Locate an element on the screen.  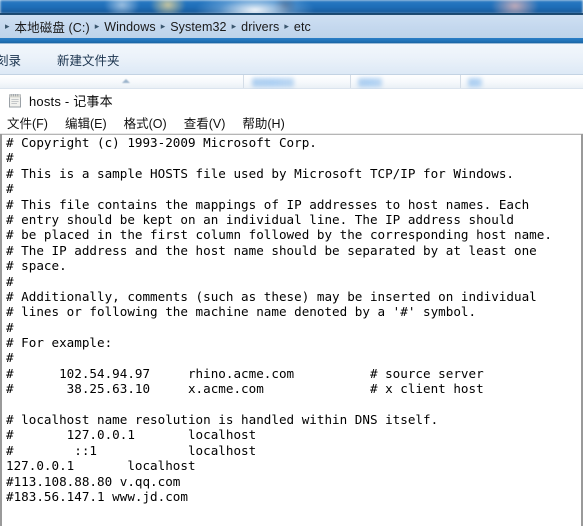
text-line: # ::1 localhost is located at coordinates (131, 450).